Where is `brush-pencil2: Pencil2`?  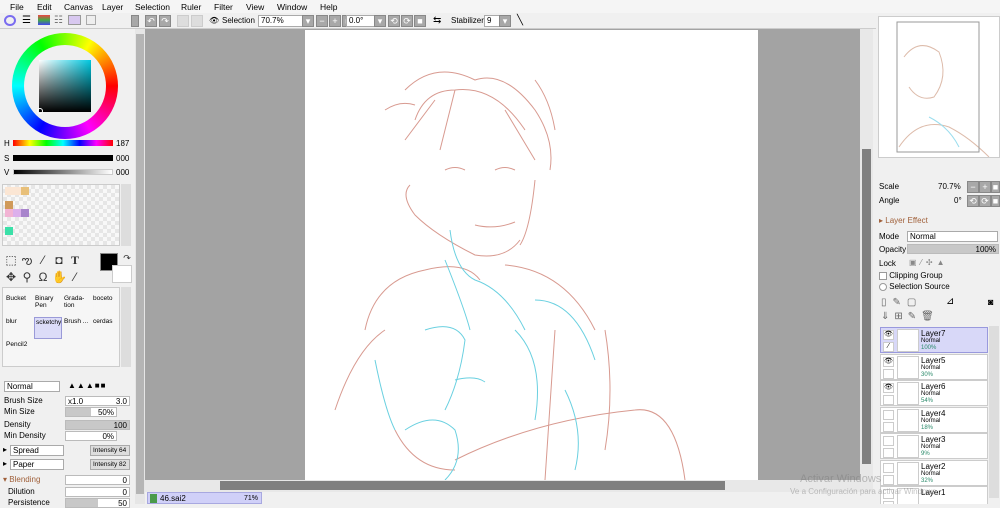
brush-pencil2: Pencil2 is located at coordinates (19, 351).